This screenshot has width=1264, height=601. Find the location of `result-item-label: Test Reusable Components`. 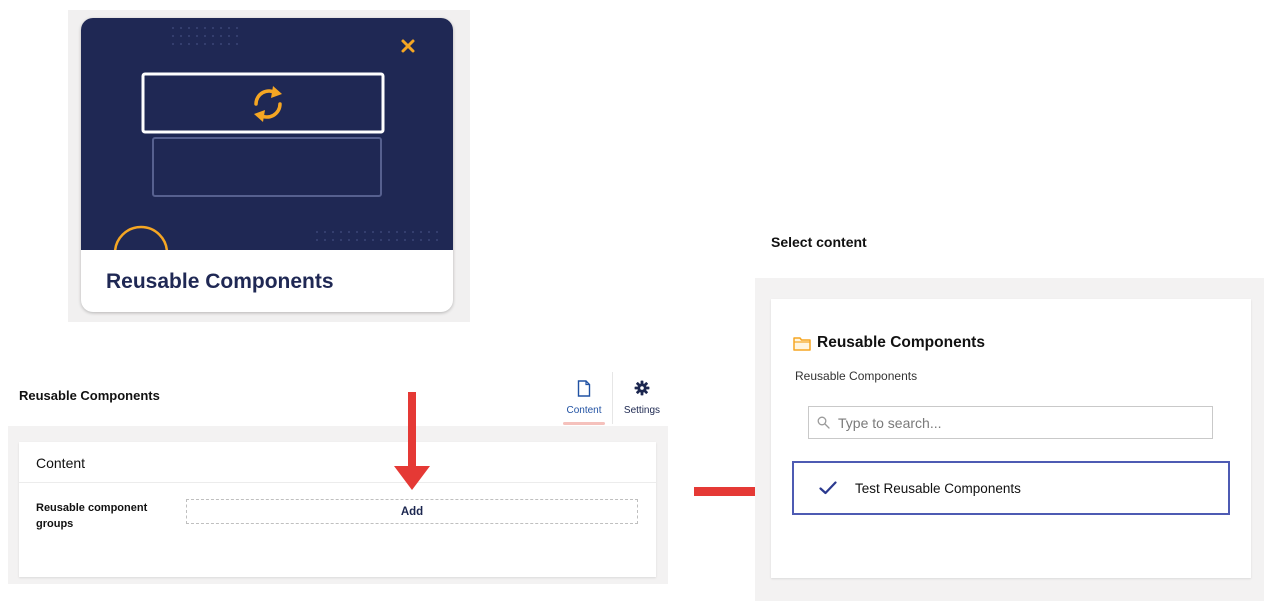

result-item-label: Test Reusable Components is located at coordinates (938, 488).